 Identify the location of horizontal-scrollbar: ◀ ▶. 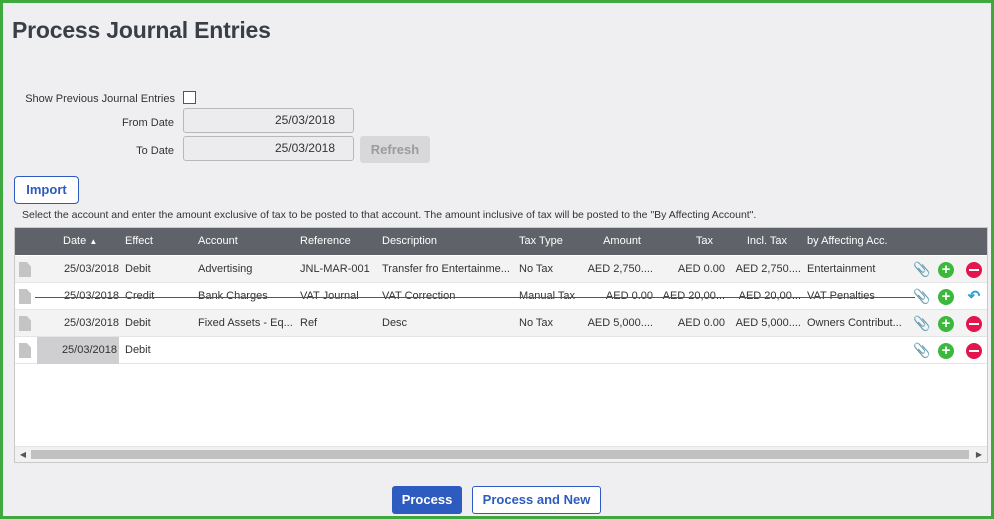
(501, 454).